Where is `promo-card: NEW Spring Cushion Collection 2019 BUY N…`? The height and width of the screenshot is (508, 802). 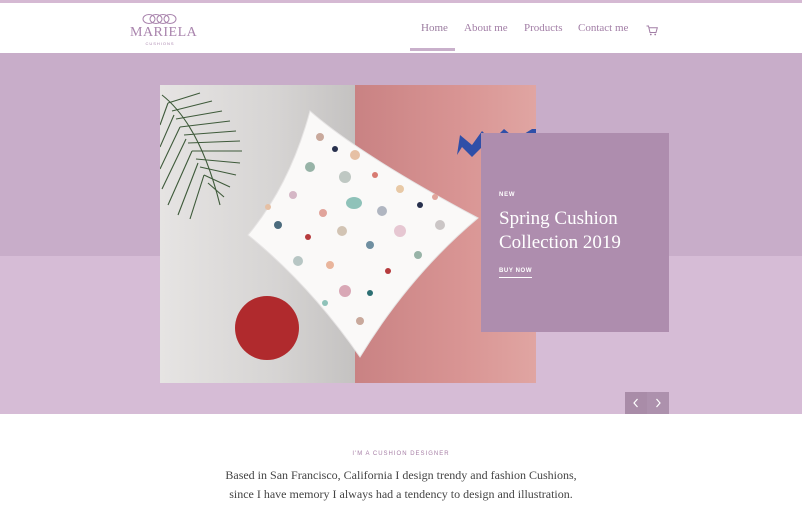 promo-card: NEW Spring Cushion Collection 2019 BUY N… is located at coordinates (575, 232).